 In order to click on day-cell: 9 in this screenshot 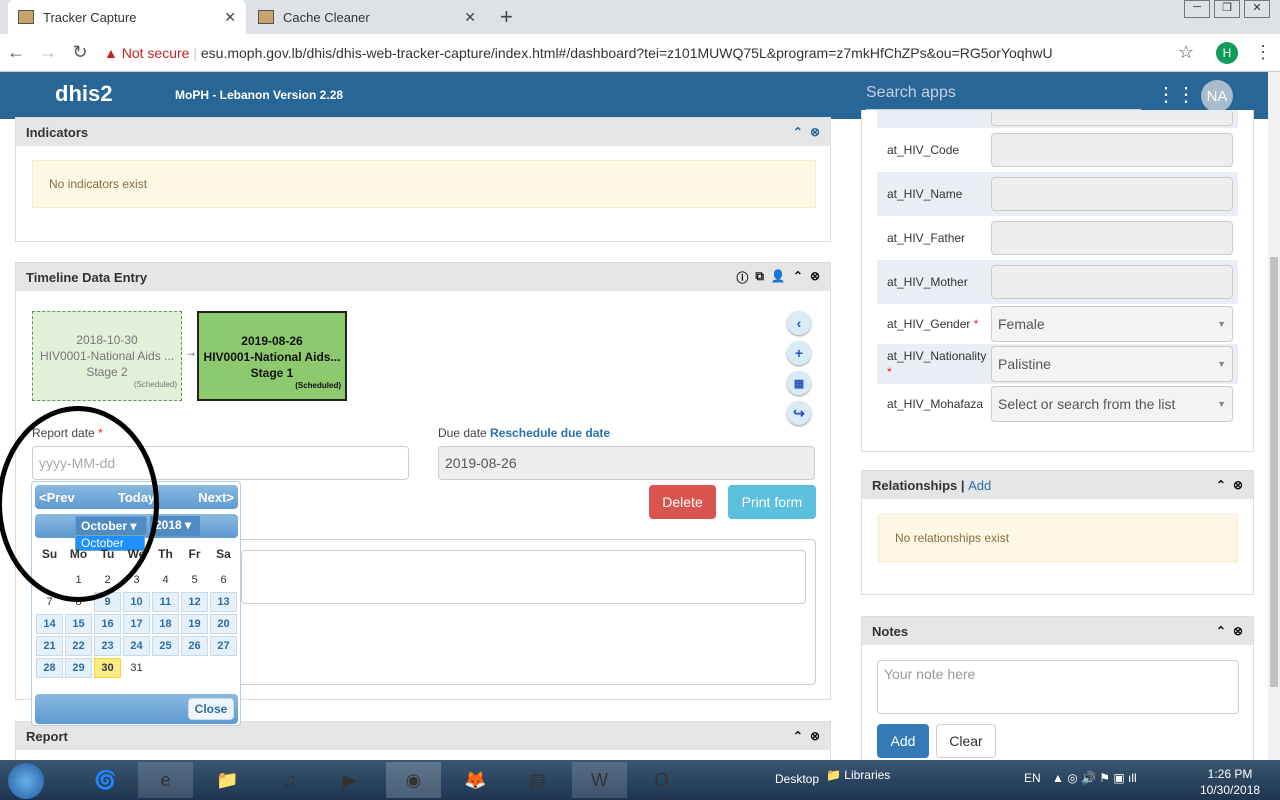, I will do `click(107, 602)`.